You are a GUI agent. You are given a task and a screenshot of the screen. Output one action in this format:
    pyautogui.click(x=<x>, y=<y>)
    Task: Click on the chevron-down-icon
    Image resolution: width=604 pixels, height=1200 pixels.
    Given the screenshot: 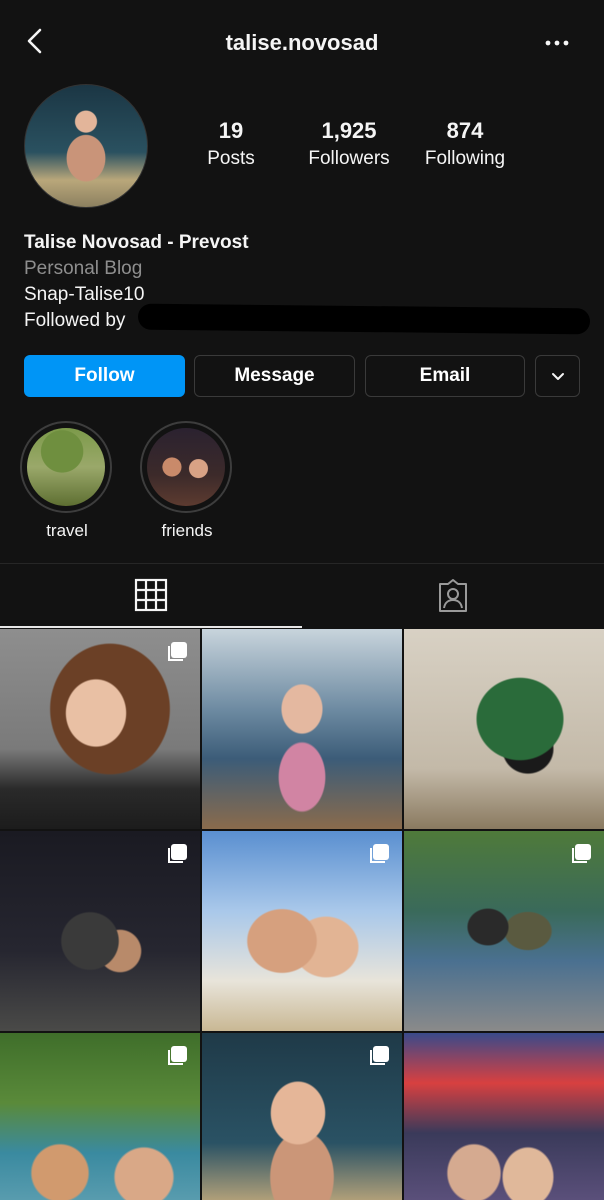 What is the action you would take?
    pyautogui.click(x=557, y=376)
    